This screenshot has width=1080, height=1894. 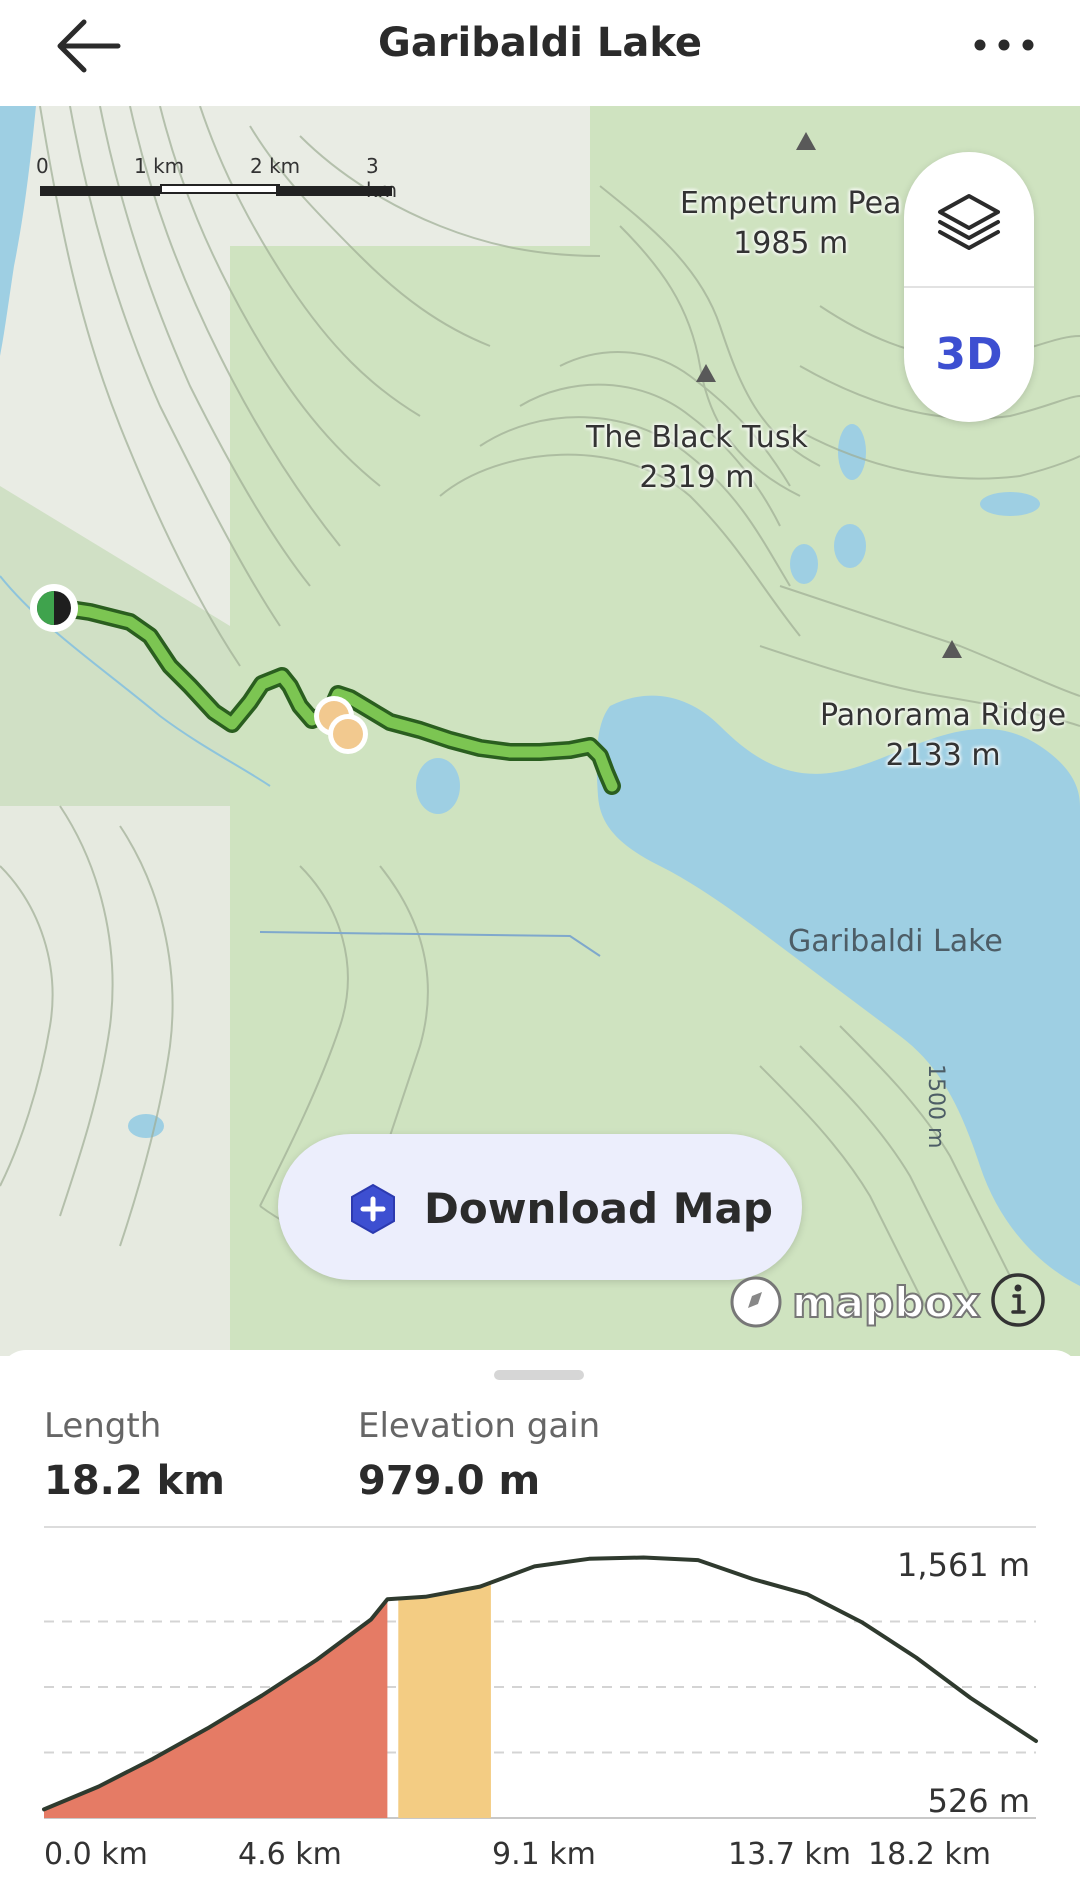 What do you see at coordinates (134, 1481) in the screenshot?
I see `length-value: 18.2 km` at bounding box center [134, 1481].